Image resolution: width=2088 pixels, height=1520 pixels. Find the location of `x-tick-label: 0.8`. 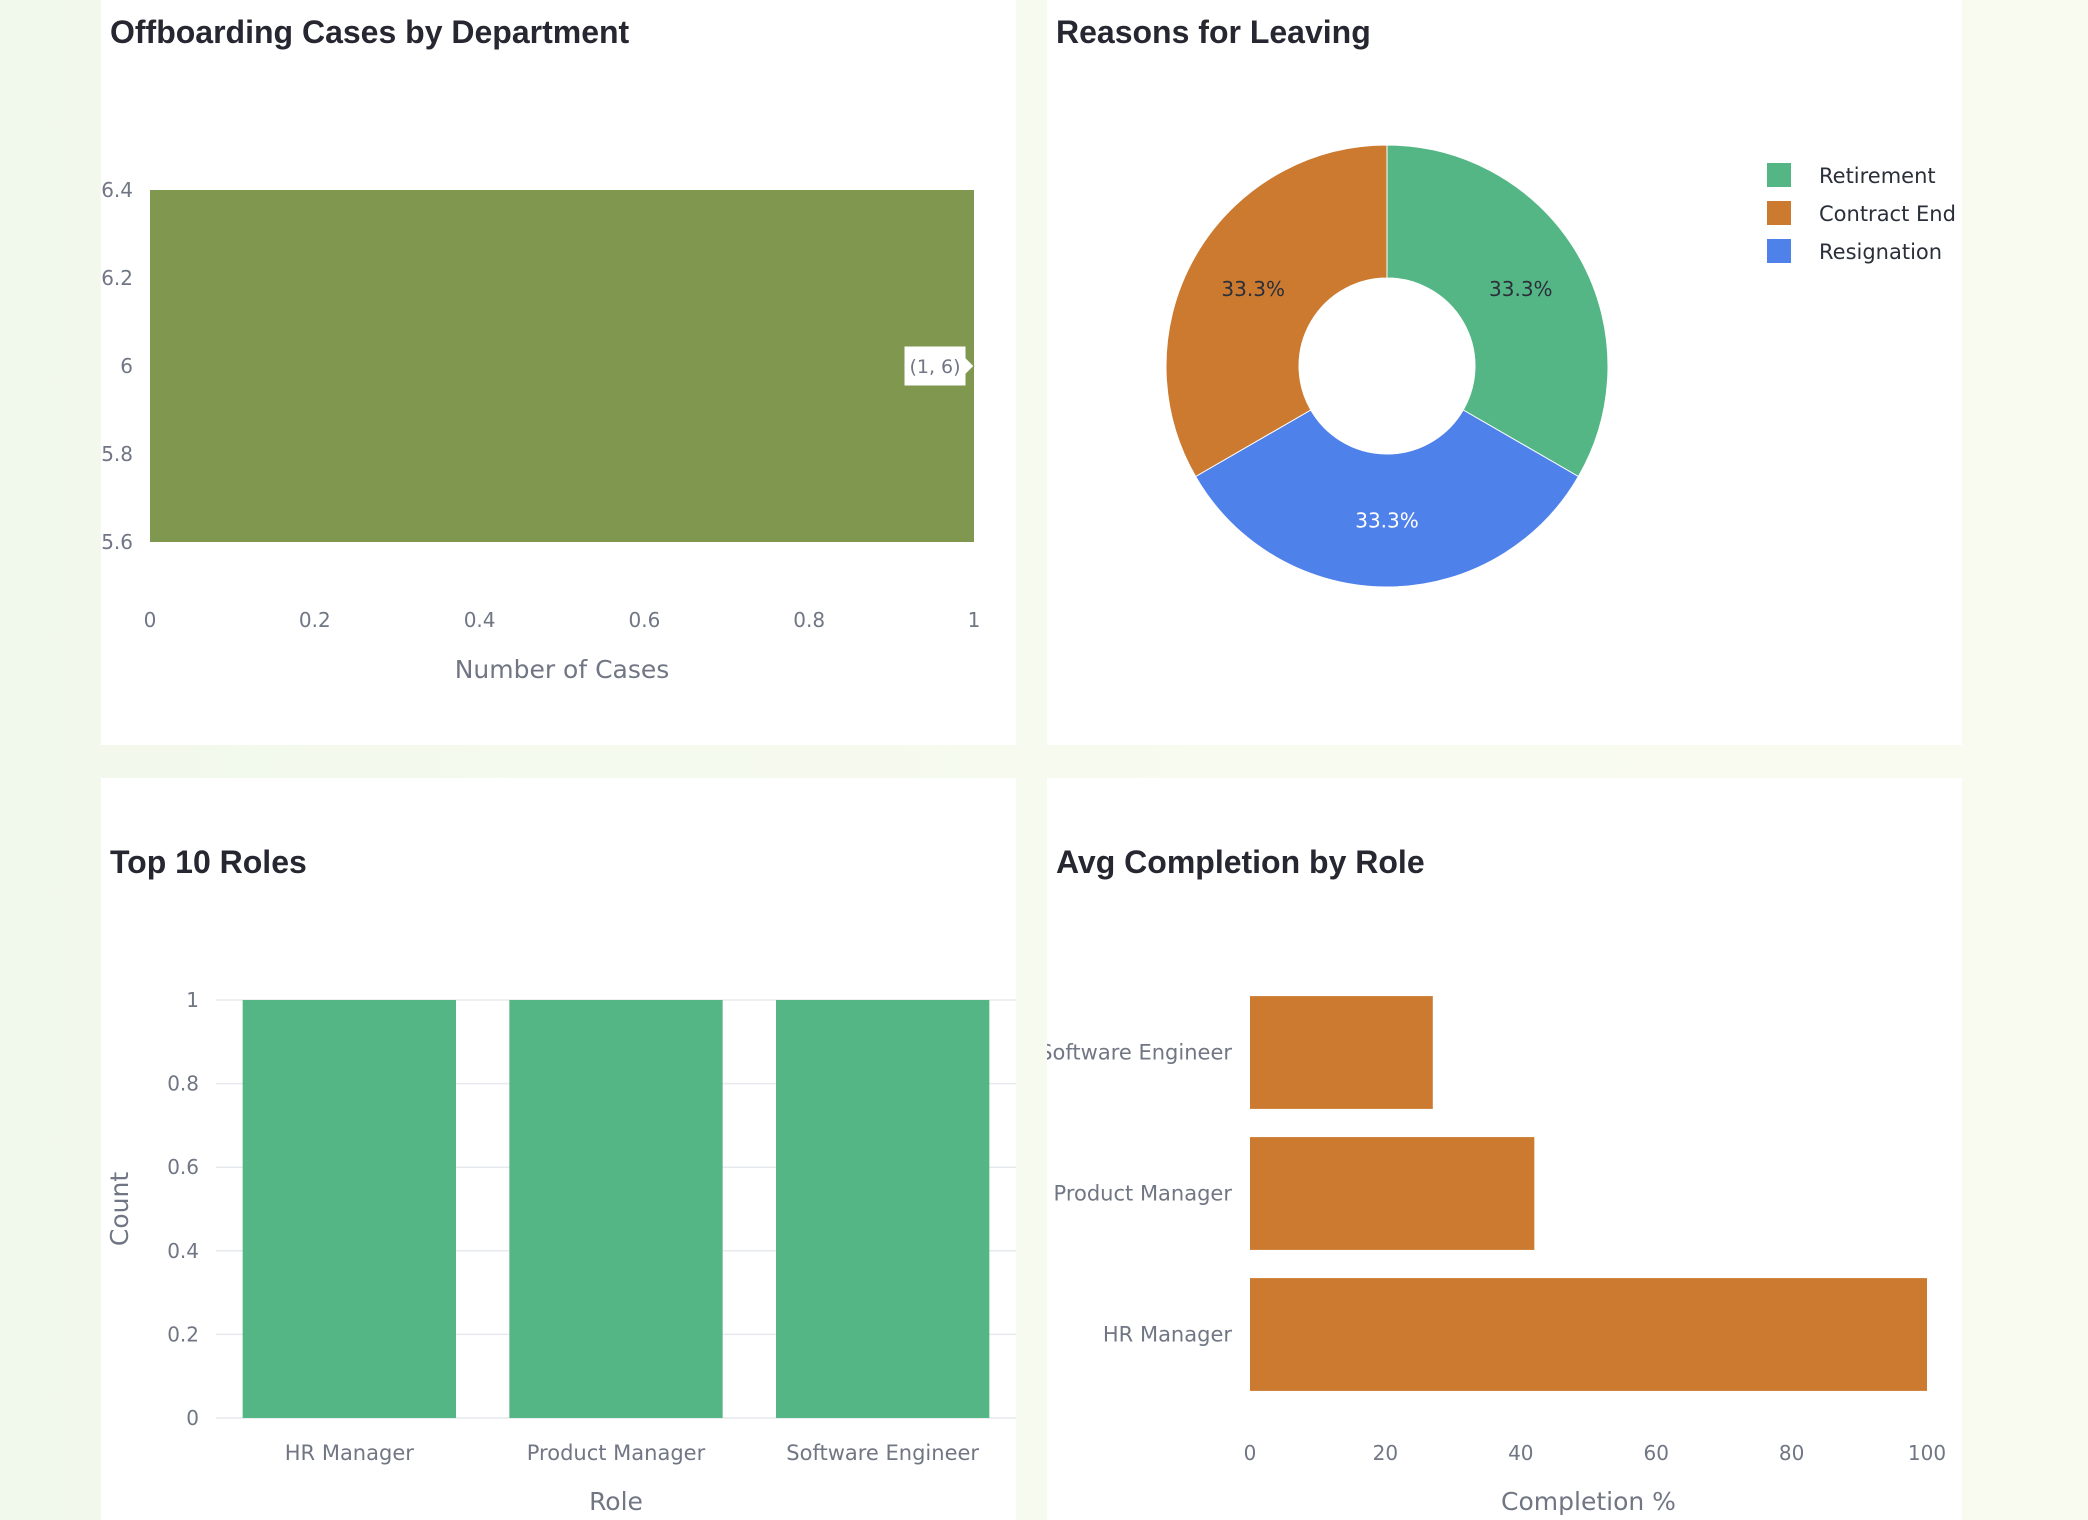

x-tick-label: 0.8 is located at coordinates (809, 620).